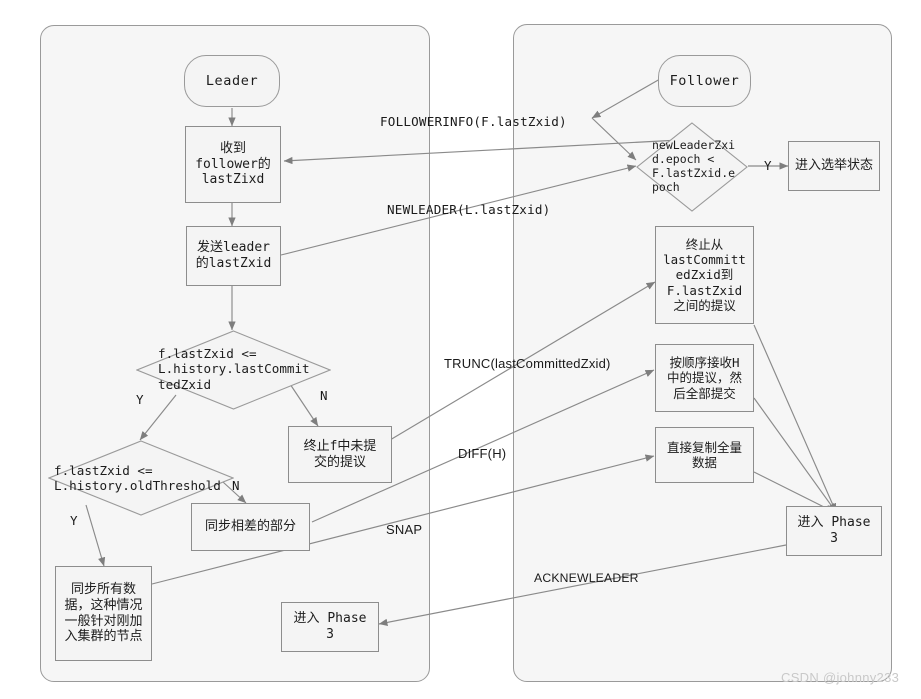  What do you see at coordinates (340, 454) in the screenshot?
I see `node-abort-uncommitted-proposals: 终止f中未提 交的提议` at bounding box center [340, 454].